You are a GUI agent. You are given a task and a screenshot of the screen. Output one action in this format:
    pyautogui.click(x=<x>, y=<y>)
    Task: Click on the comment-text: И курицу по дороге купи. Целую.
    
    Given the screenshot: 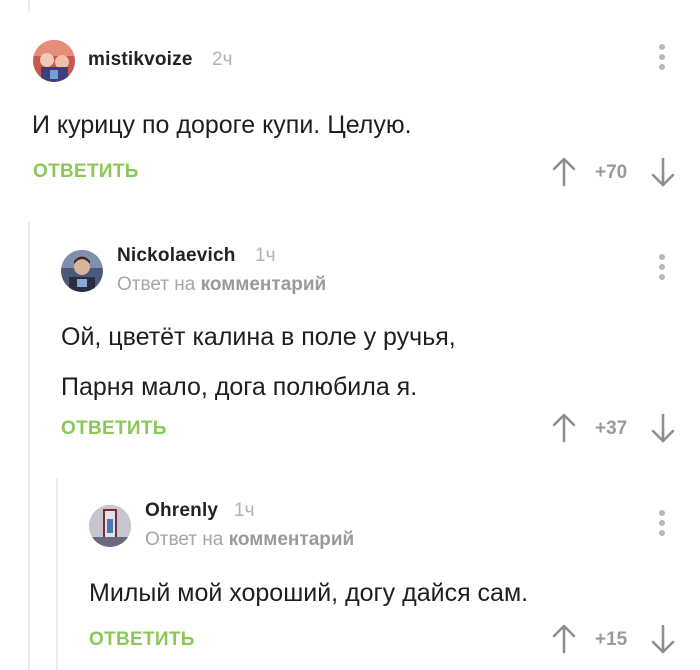 What is the action you would take?
    pyautogui.click(x=222, y=125)
    